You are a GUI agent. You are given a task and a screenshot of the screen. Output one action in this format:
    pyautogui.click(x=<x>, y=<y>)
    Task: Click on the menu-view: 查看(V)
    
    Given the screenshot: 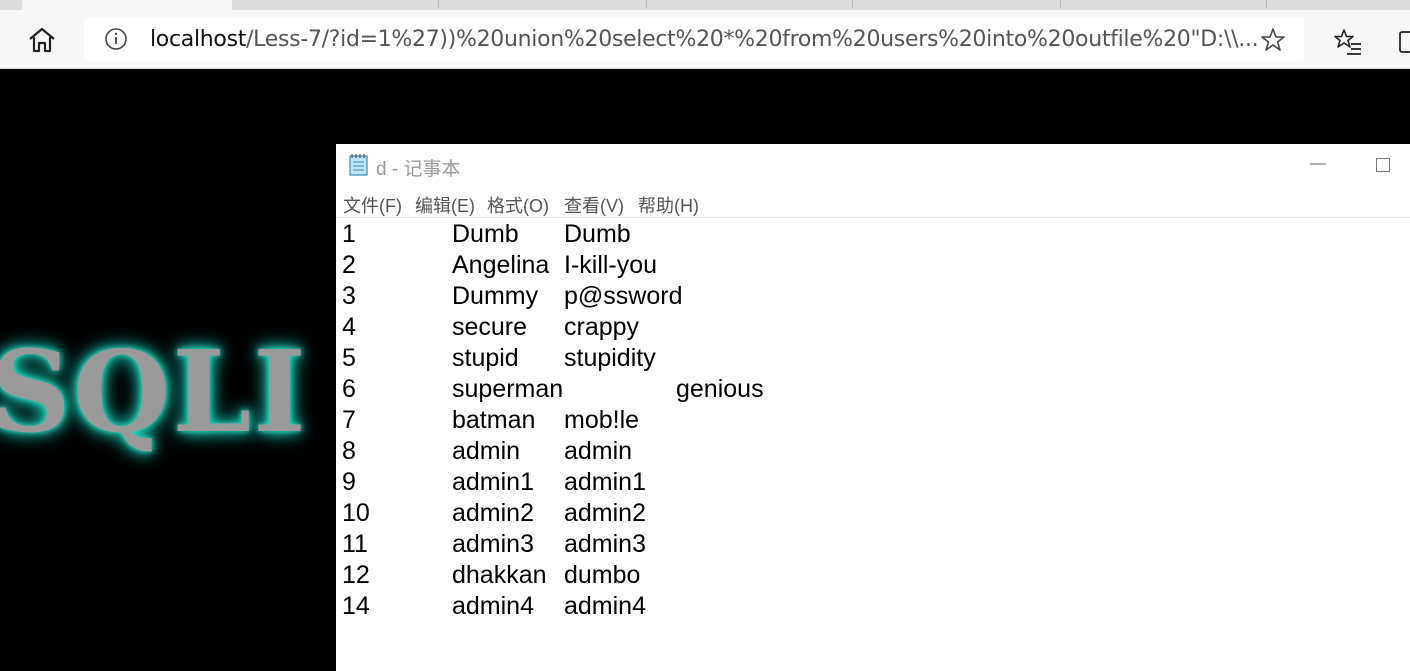 What is the action you would take?
    pyautogui.click(x=594, y=205)
    